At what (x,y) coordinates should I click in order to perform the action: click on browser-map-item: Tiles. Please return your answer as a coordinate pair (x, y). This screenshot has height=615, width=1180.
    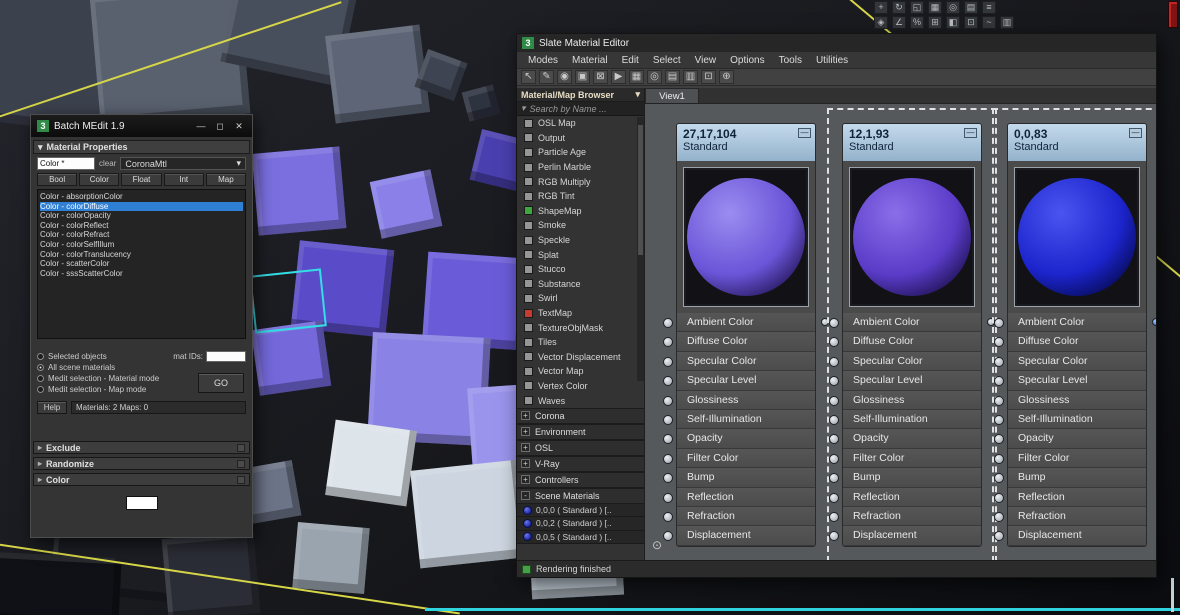
    Looking at the image, I should click on (580, 342).